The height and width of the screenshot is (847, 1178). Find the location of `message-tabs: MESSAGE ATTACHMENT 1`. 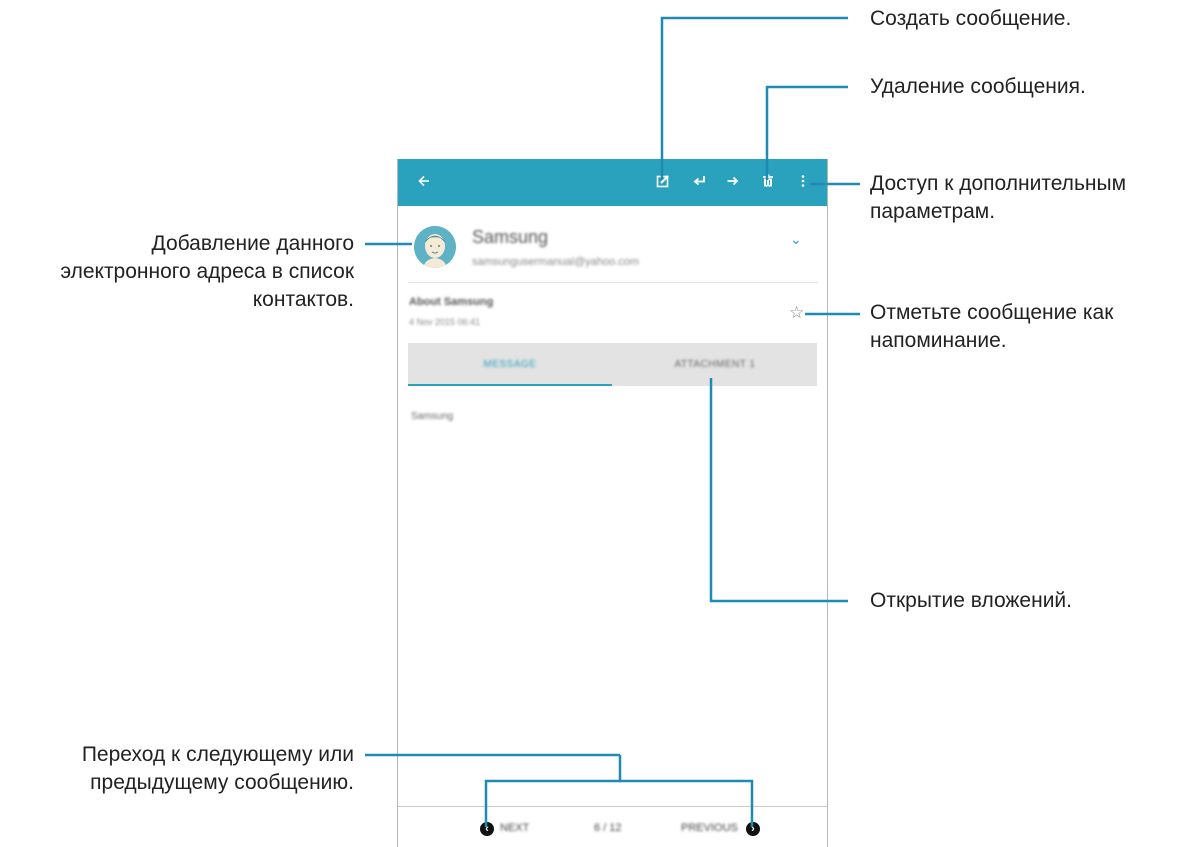

message-tabs: MESSAGE ATTACHMENT 1 is located at coordinates (612, 364).